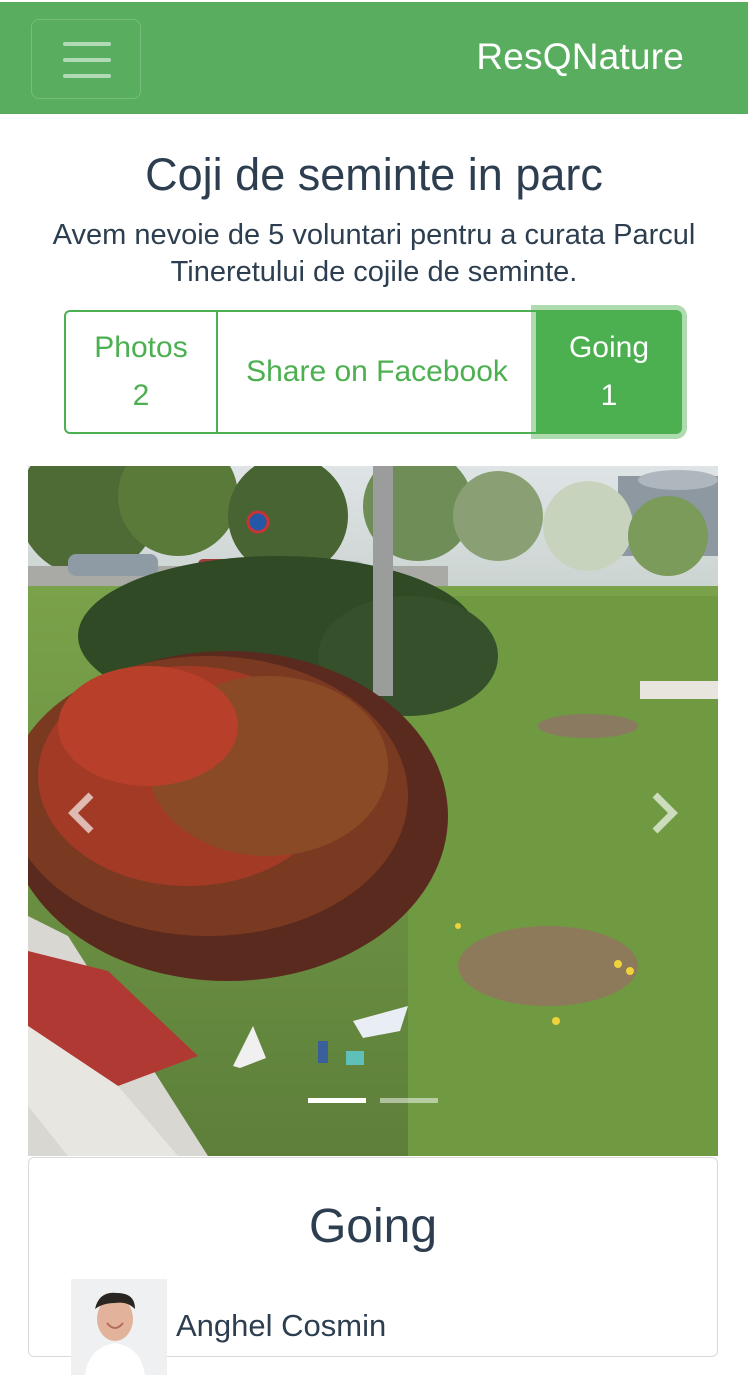  What do you see at coordinates (580, 57) in the screenshot?
I see `brand-link: ResQNature` at bounding box center [580, 57].